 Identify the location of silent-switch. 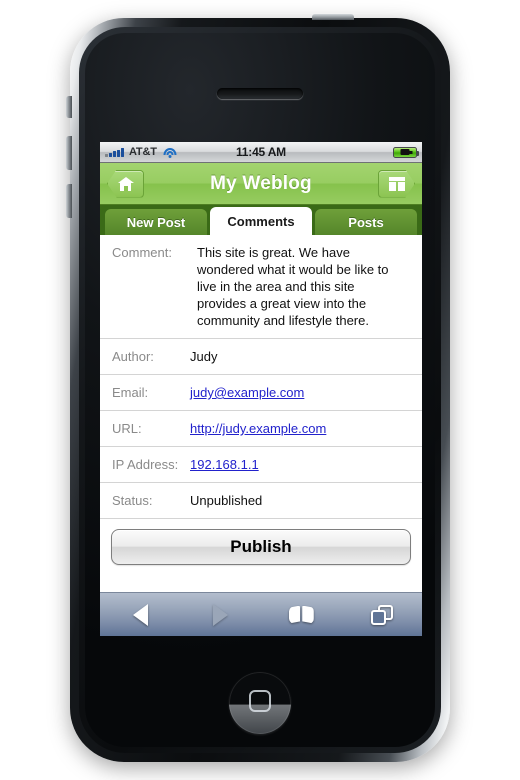
(69, 107).